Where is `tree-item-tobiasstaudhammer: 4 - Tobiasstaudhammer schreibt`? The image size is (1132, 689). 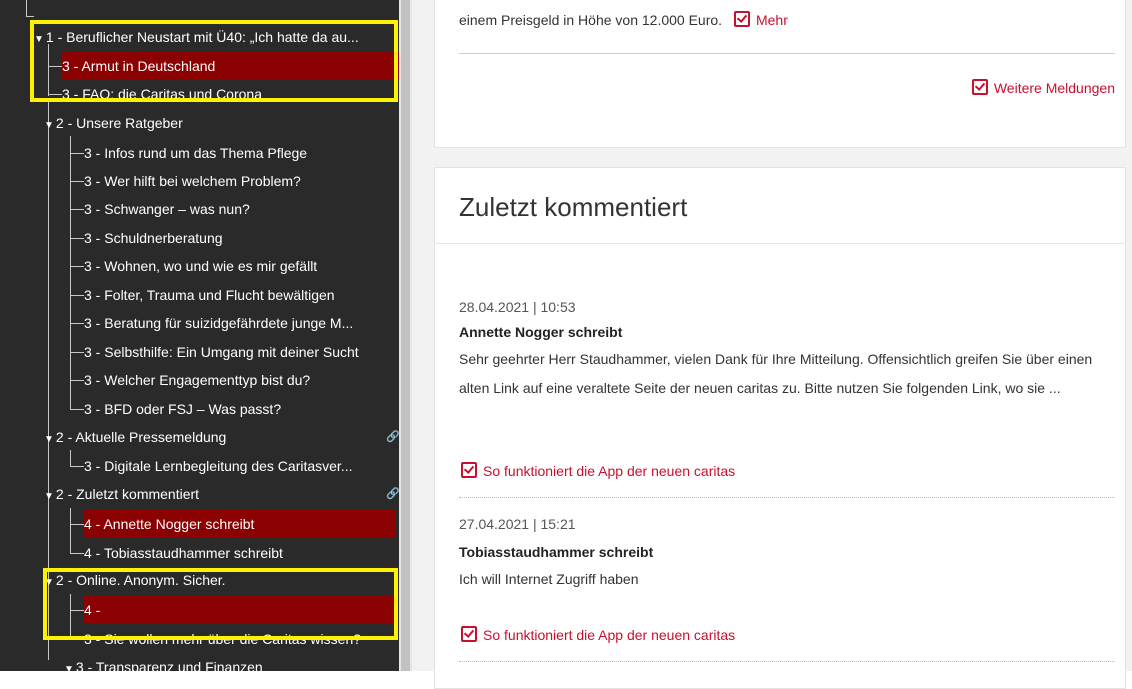
tree-item-tobiasstaudhammer: 4 - Tobiasstaudhammer schreibt is located at coordinates (240, 553).